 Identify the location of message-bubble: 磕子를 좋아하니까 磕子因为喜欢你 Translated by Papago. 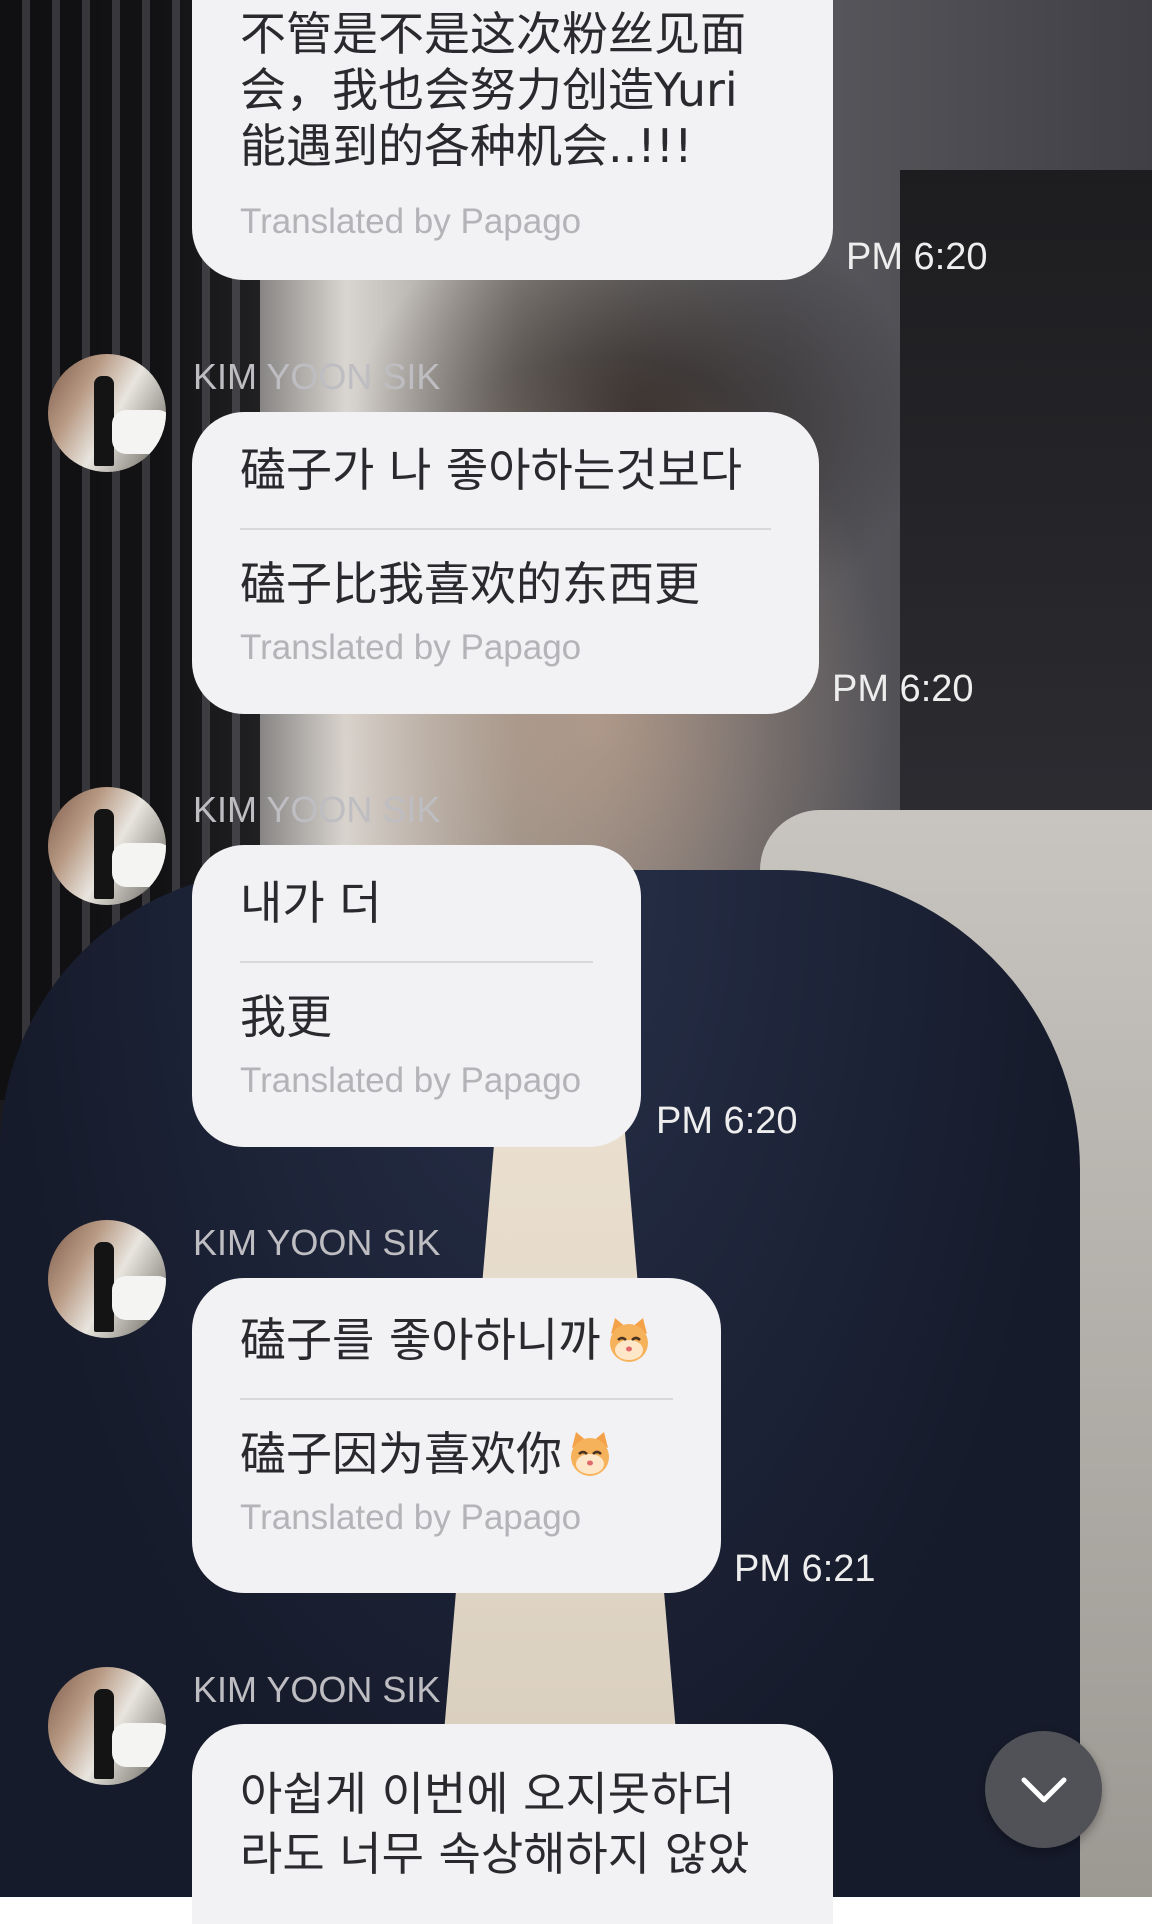
(456, 1435).